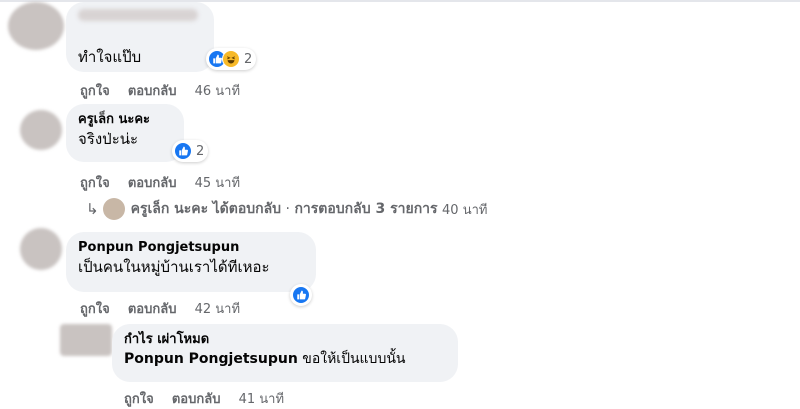 This screenshot has width=800, height=409. I want to click on timestamp: 41 นาที, so click(261, 399).